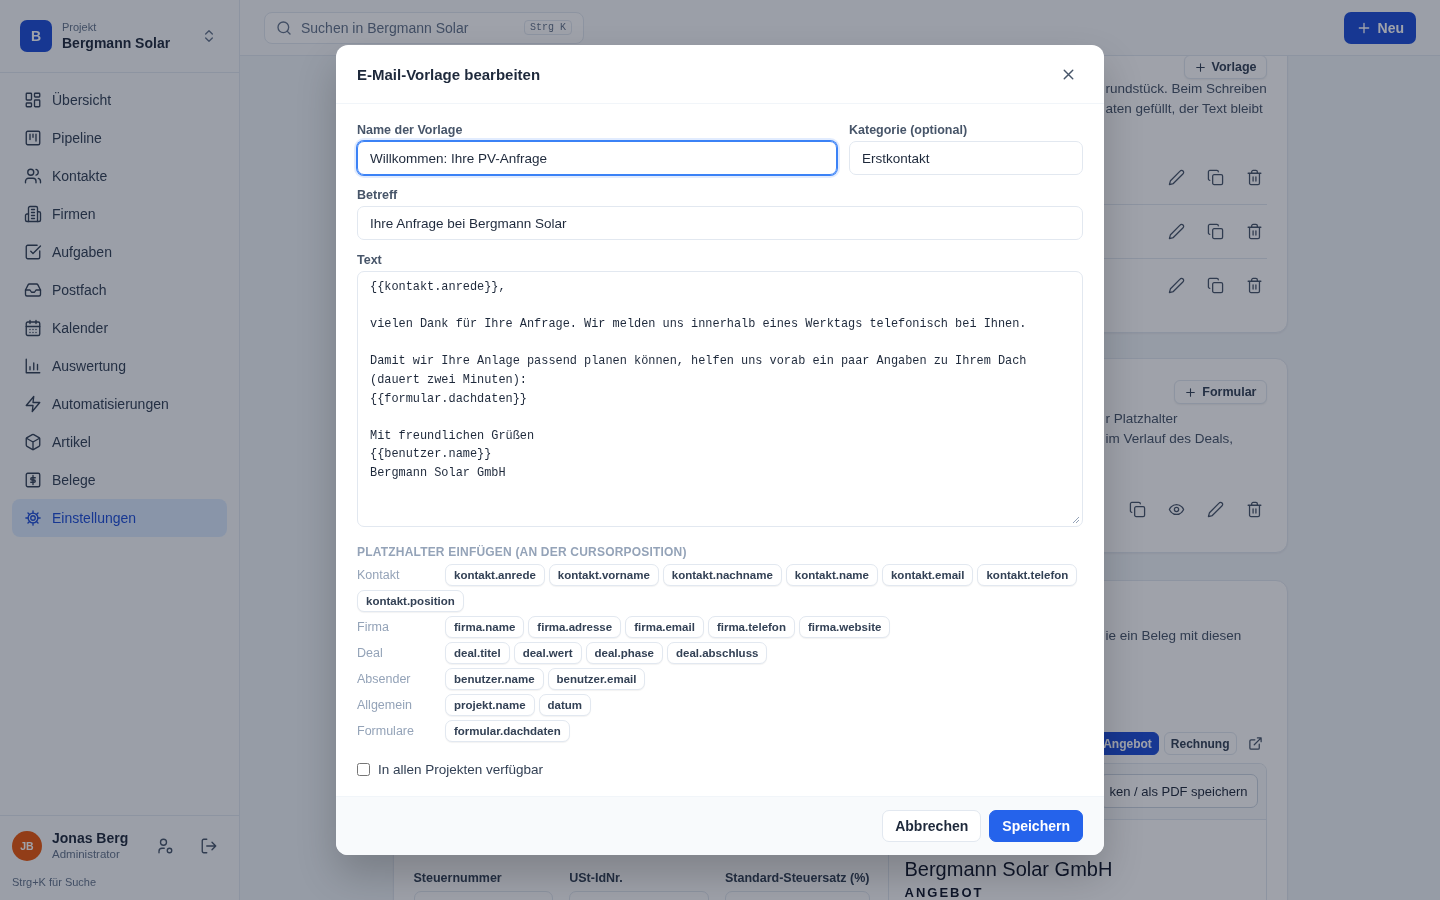 Image resolution: width=1440 pixels, height=900 pixels. Describe the element at coordinates (844, 627) in the screenshot. I see `placeholder-button: firma.website` at that location.